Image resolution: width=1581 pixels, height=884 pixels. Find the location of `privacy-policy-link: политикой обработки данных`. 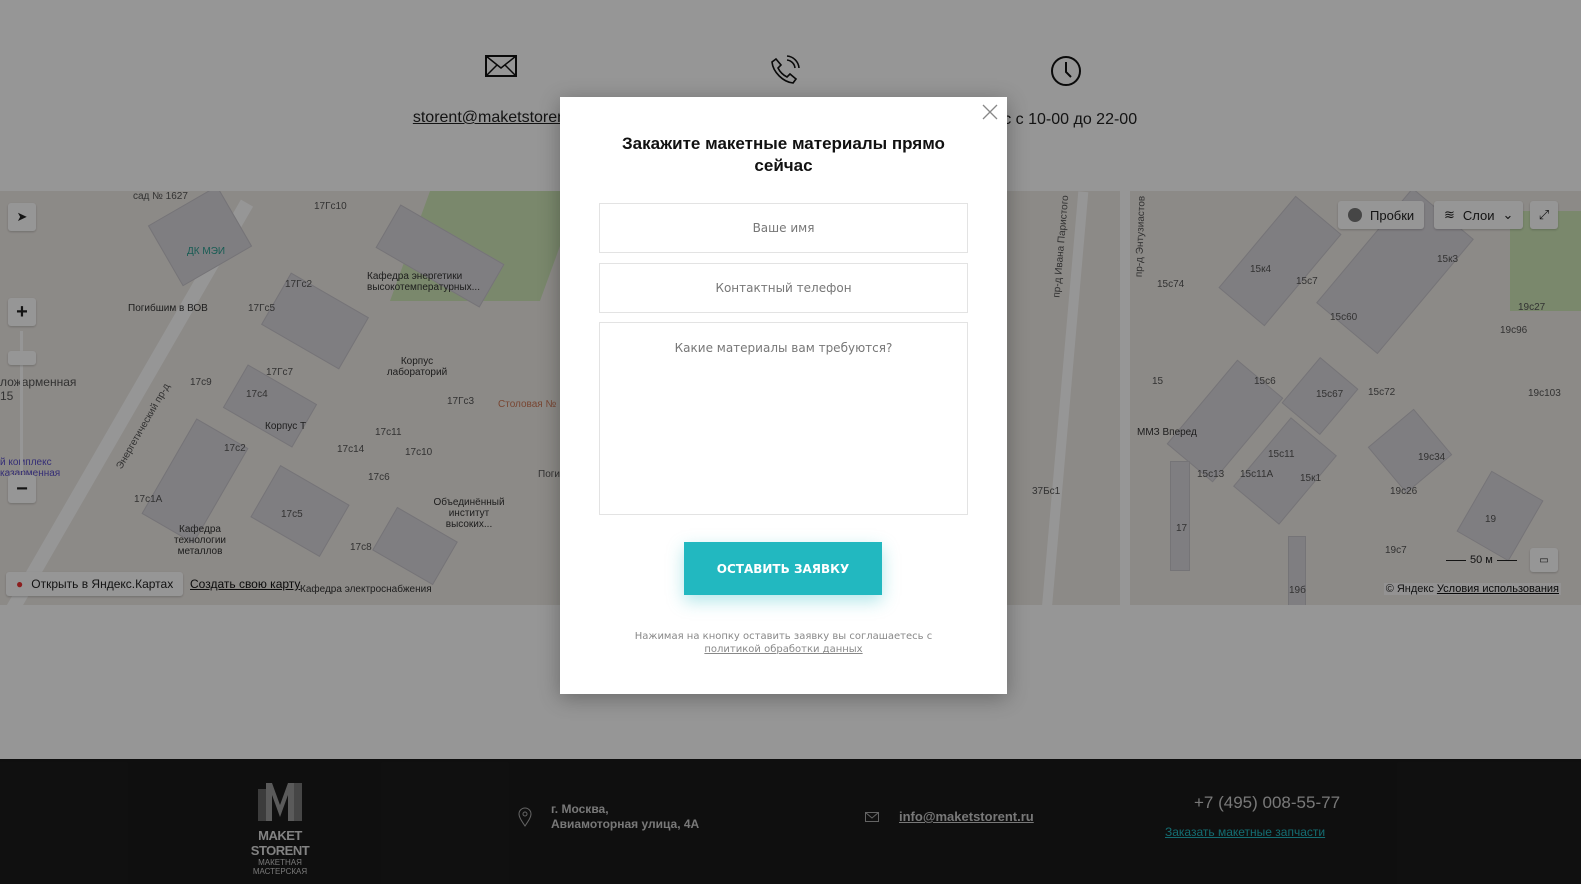

privacy-policy-link: политикой обработки данных is located at coordinates (783, 649).